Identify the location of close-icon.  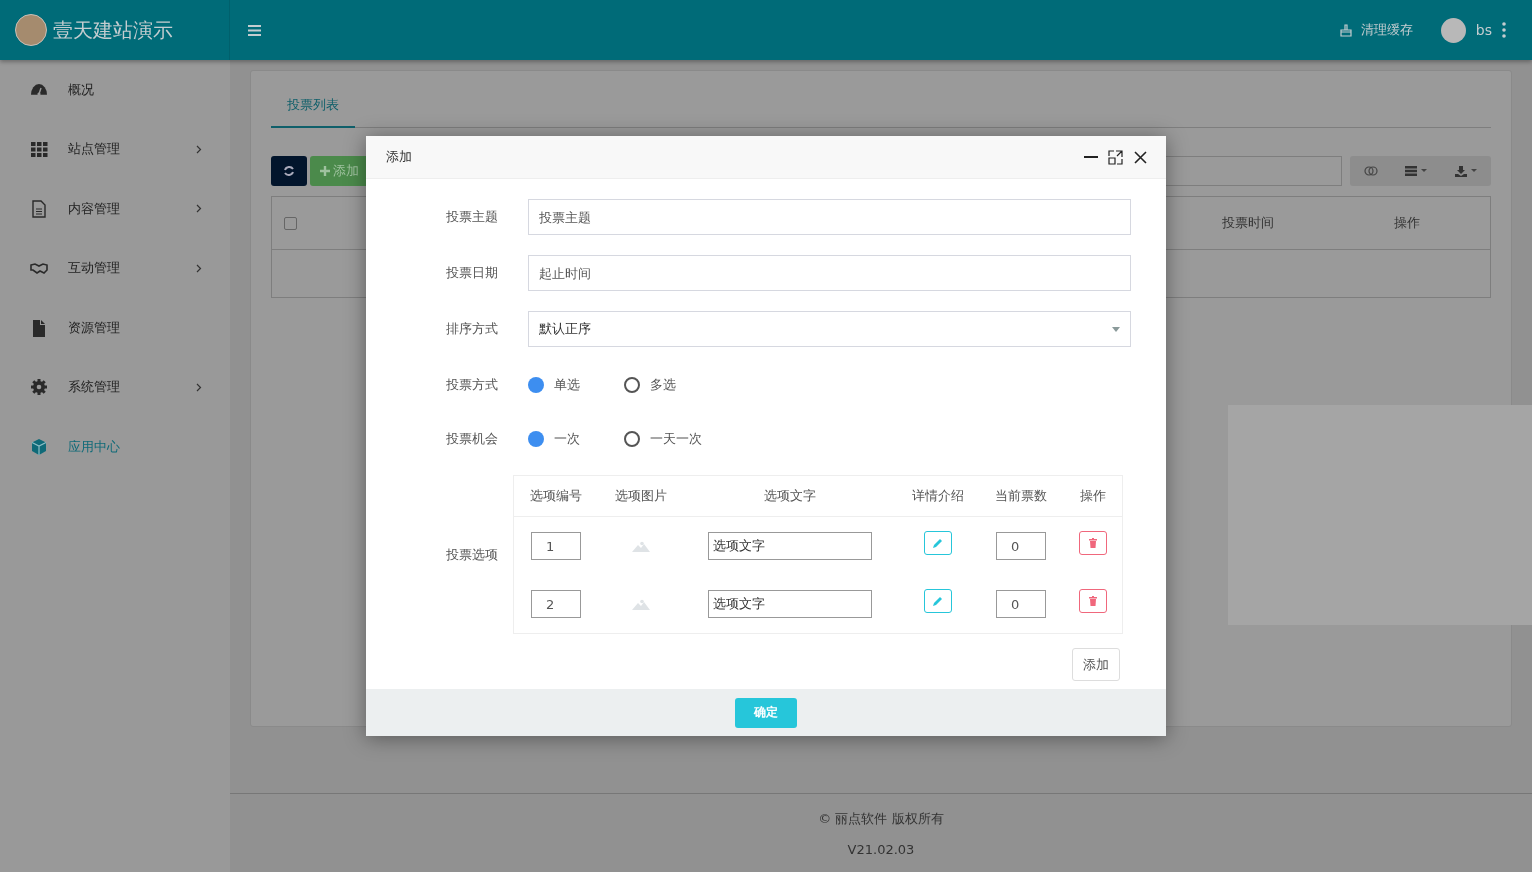
(1140, 157).